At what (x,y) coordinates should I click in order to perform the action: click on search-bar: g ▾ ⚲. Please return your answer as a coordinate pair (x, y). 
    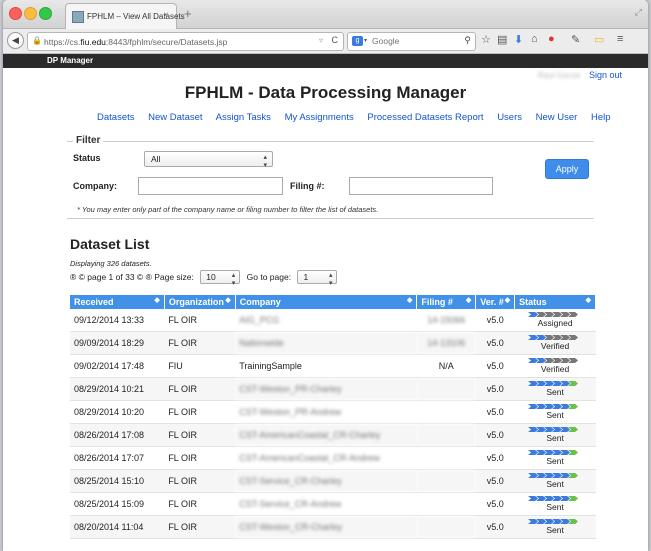
    Looking at the image, I should click on (411, 41).